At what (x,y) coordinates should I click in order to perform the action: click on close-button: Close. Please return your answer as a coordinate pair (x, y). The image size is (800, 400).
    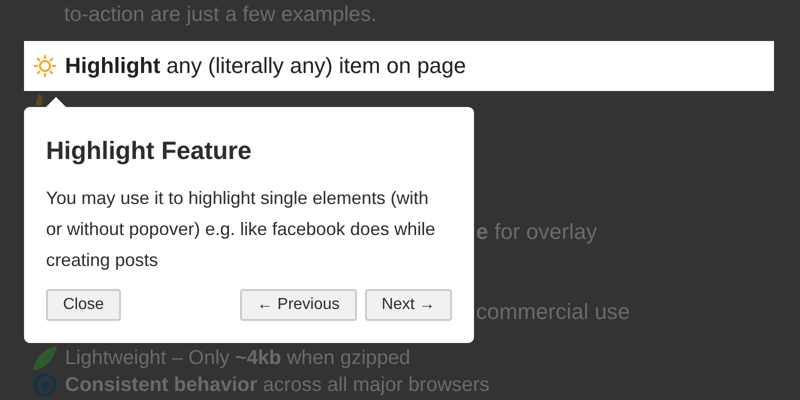
    Looking at the image, I should click on (83, 305).